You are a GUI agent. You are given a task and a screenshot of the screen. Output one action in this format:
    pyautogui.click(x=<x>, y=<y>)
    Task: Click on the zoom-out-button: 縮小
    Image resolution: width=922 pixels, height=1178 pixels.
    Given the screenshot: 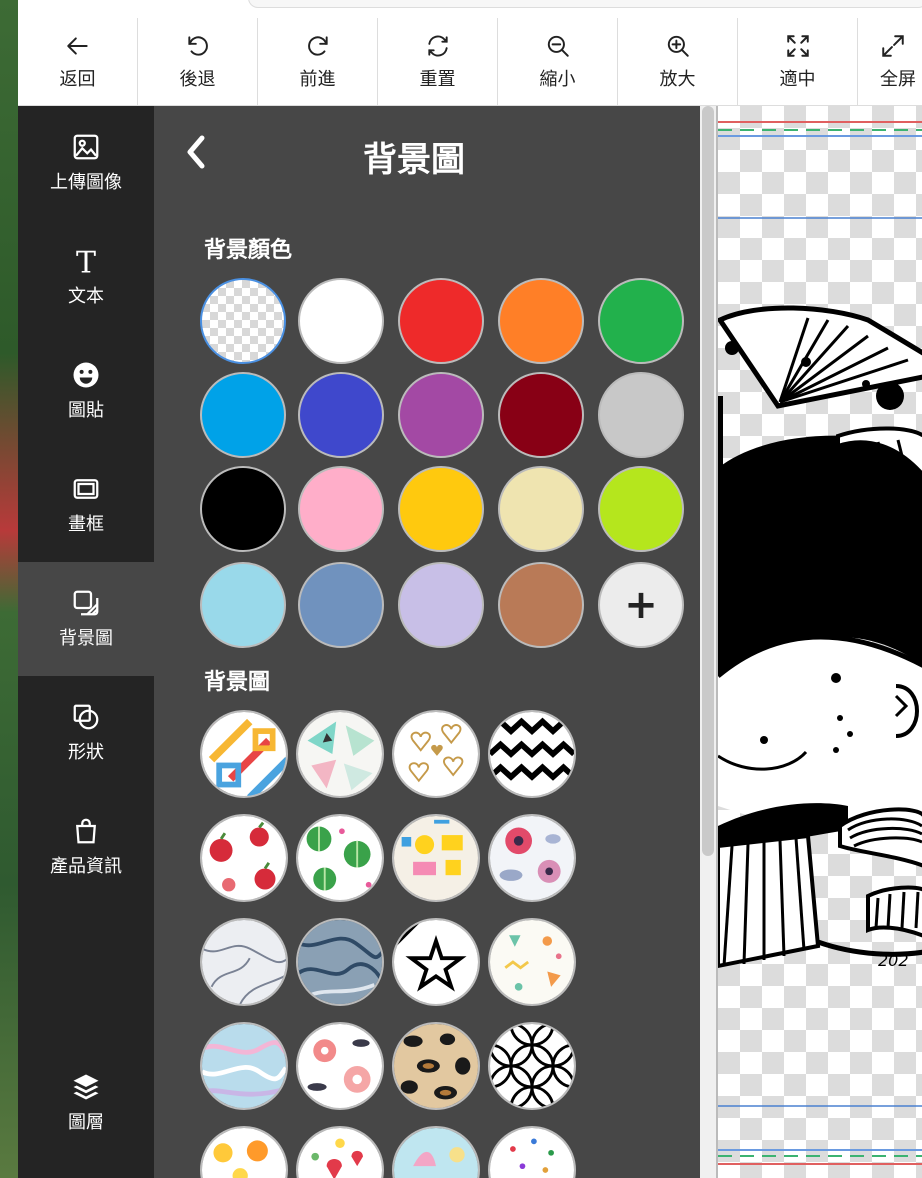 What is the action you would take?
    pyautogui.click(x=558, y=62)
    